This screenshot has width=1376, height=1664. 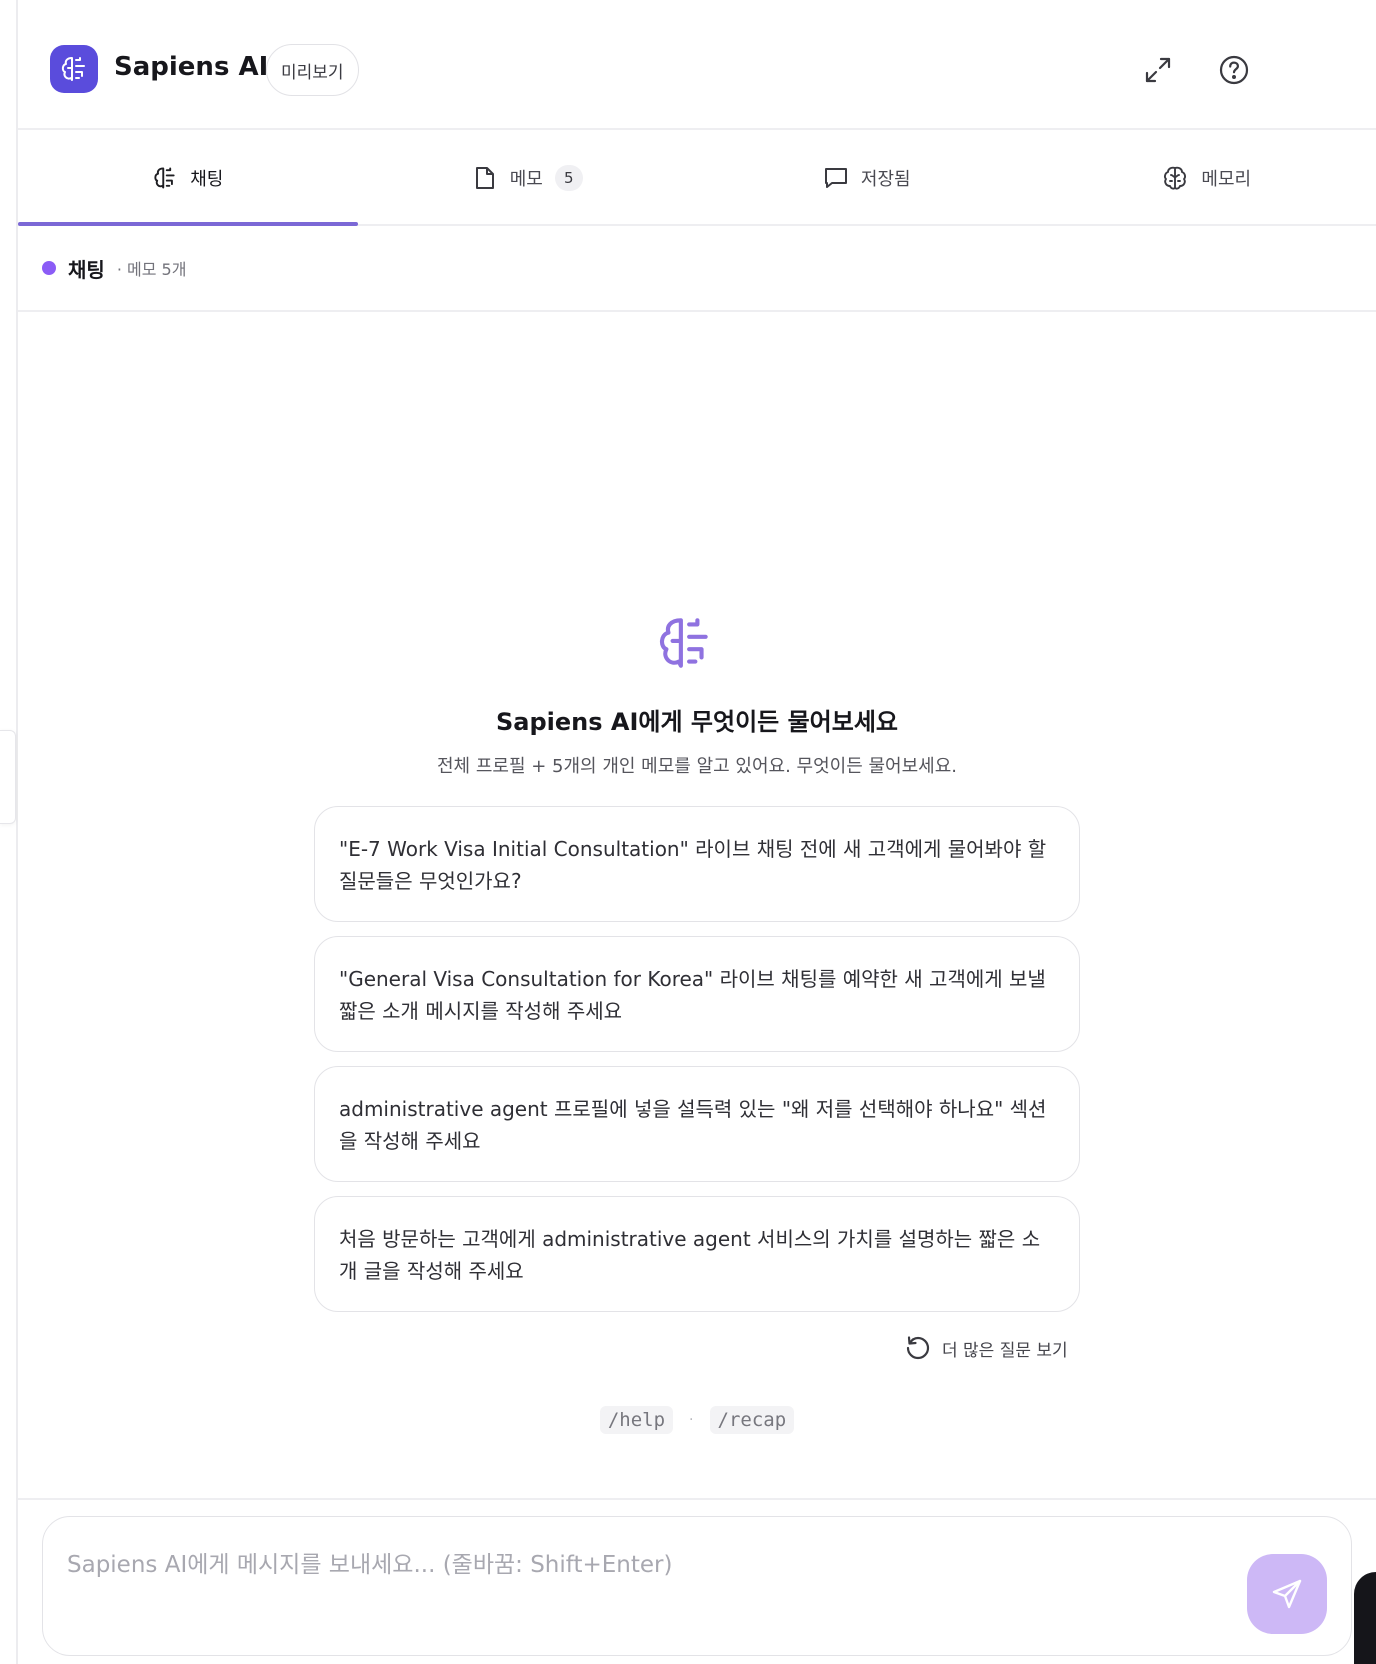 What do you see at coordinates (885, 179) in the screenshot?
I see `tab-saved-label: 저장됨` at bounding box center [885, 179].